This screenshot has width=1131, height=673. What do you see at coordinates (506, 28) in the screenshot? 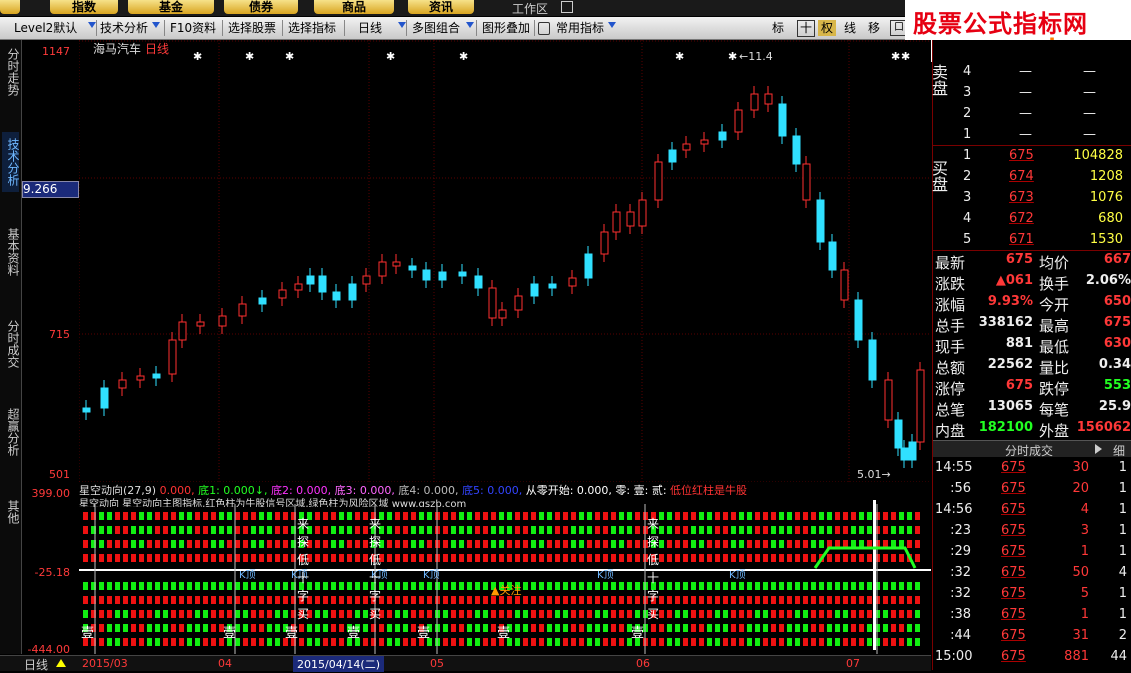
I see `toolbar-overlay: 图形叠加` at bounding box center [506, 28].